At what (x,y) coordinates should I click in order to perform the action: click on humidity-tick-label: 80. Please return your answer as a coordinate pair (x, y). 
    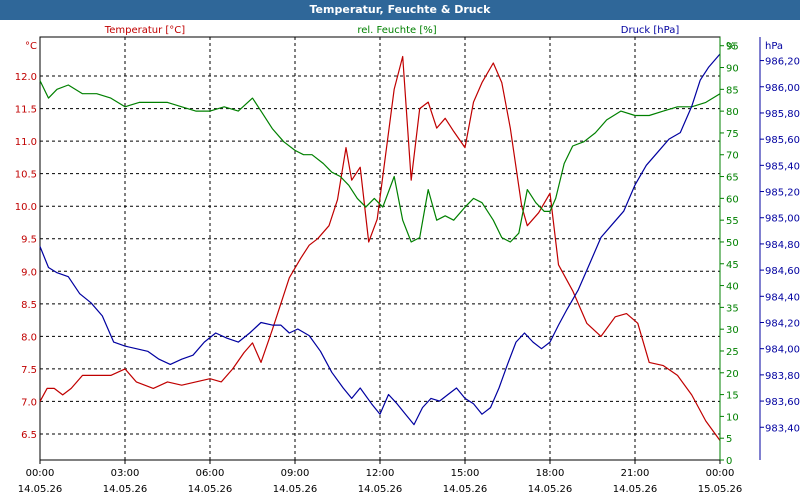
    Looking at the image, I should click on (732, 112).